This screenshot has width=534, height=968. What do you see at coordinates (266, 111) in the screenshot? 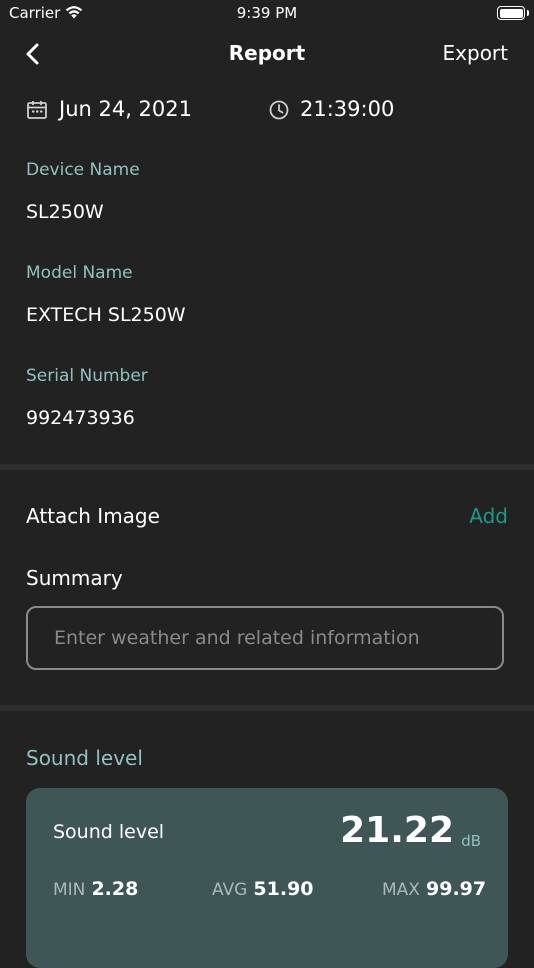
I see `datetime-row: Jun 24, 2021 21:39:00` at bounding box center [266, 111].